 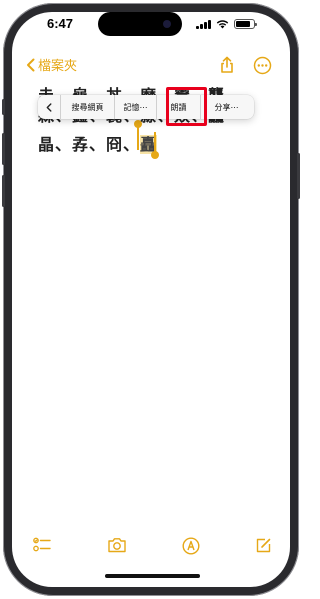 What do you see at coordinates (58, 65) in the screenshot?
I see `back-label: 檔案夾` at bounding box center [58, 65].